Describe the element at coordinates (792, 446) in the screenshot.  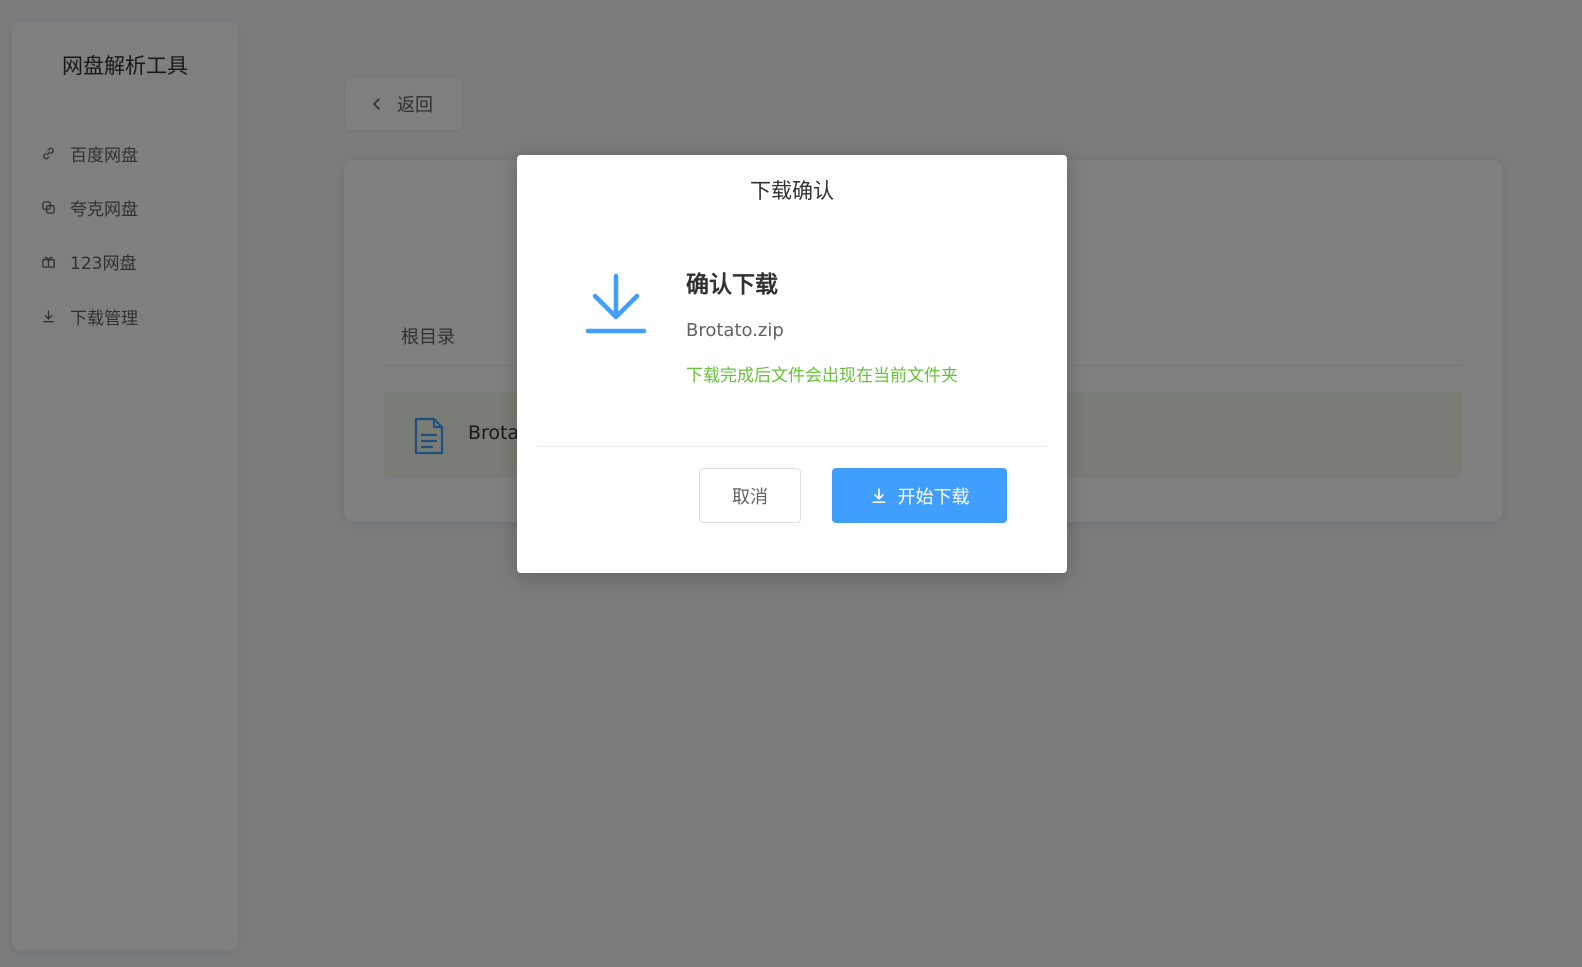
I see `dialog-divider` at that location.